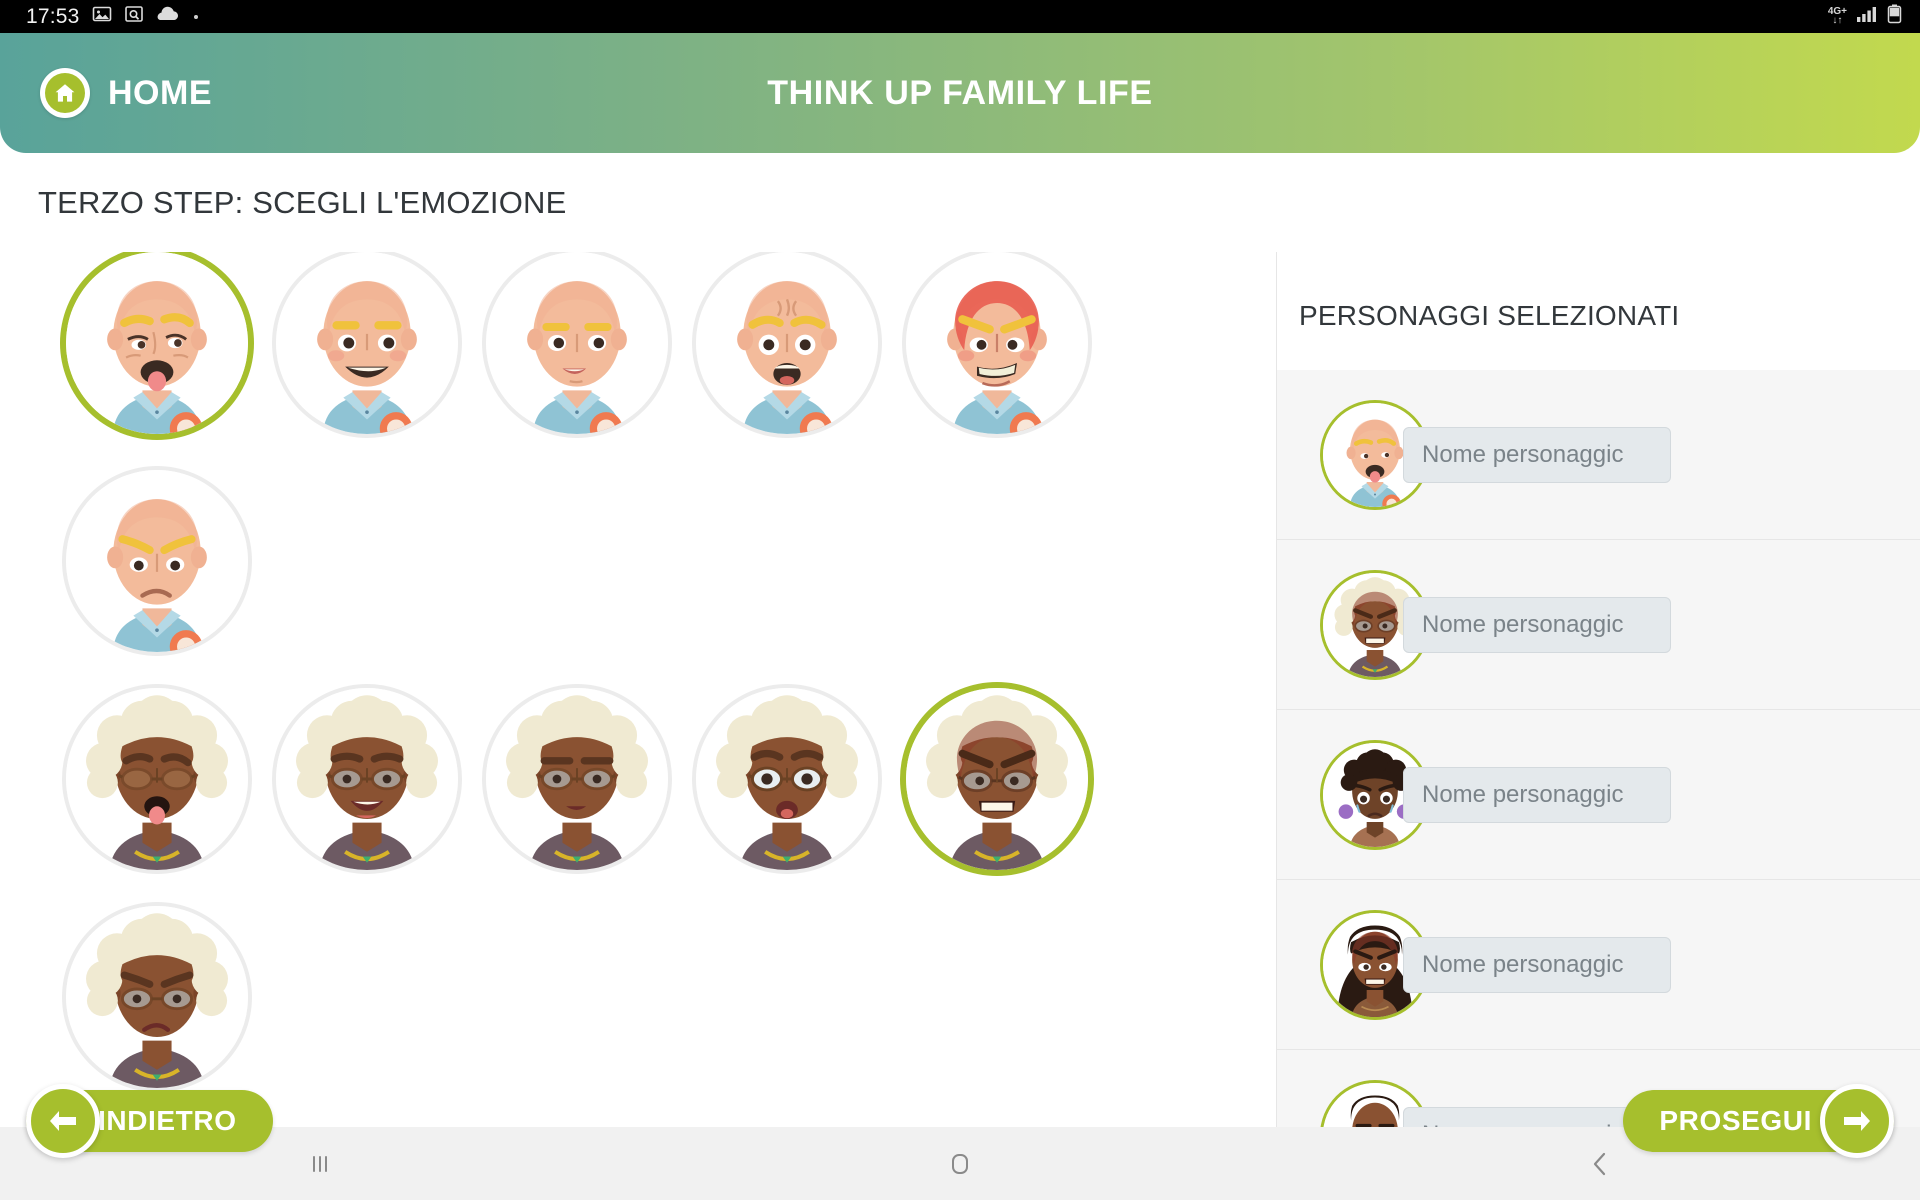  Describe the element at coordinates (302, 202) in the screenshot. I see `page-title: TERZO STEP: SCEGLI L'EMOZIONE` at that location.